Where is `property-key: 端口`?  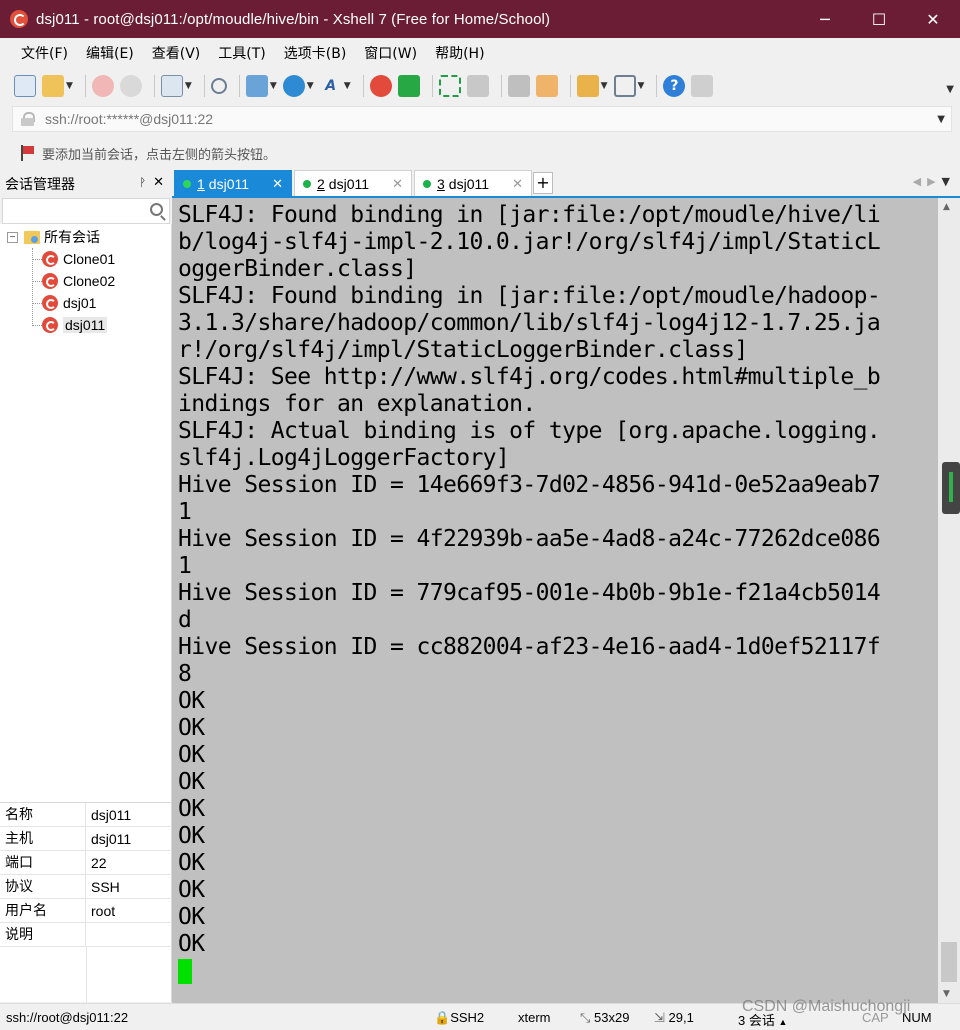 property-key: 端口 is located at coordinates (43, 862).